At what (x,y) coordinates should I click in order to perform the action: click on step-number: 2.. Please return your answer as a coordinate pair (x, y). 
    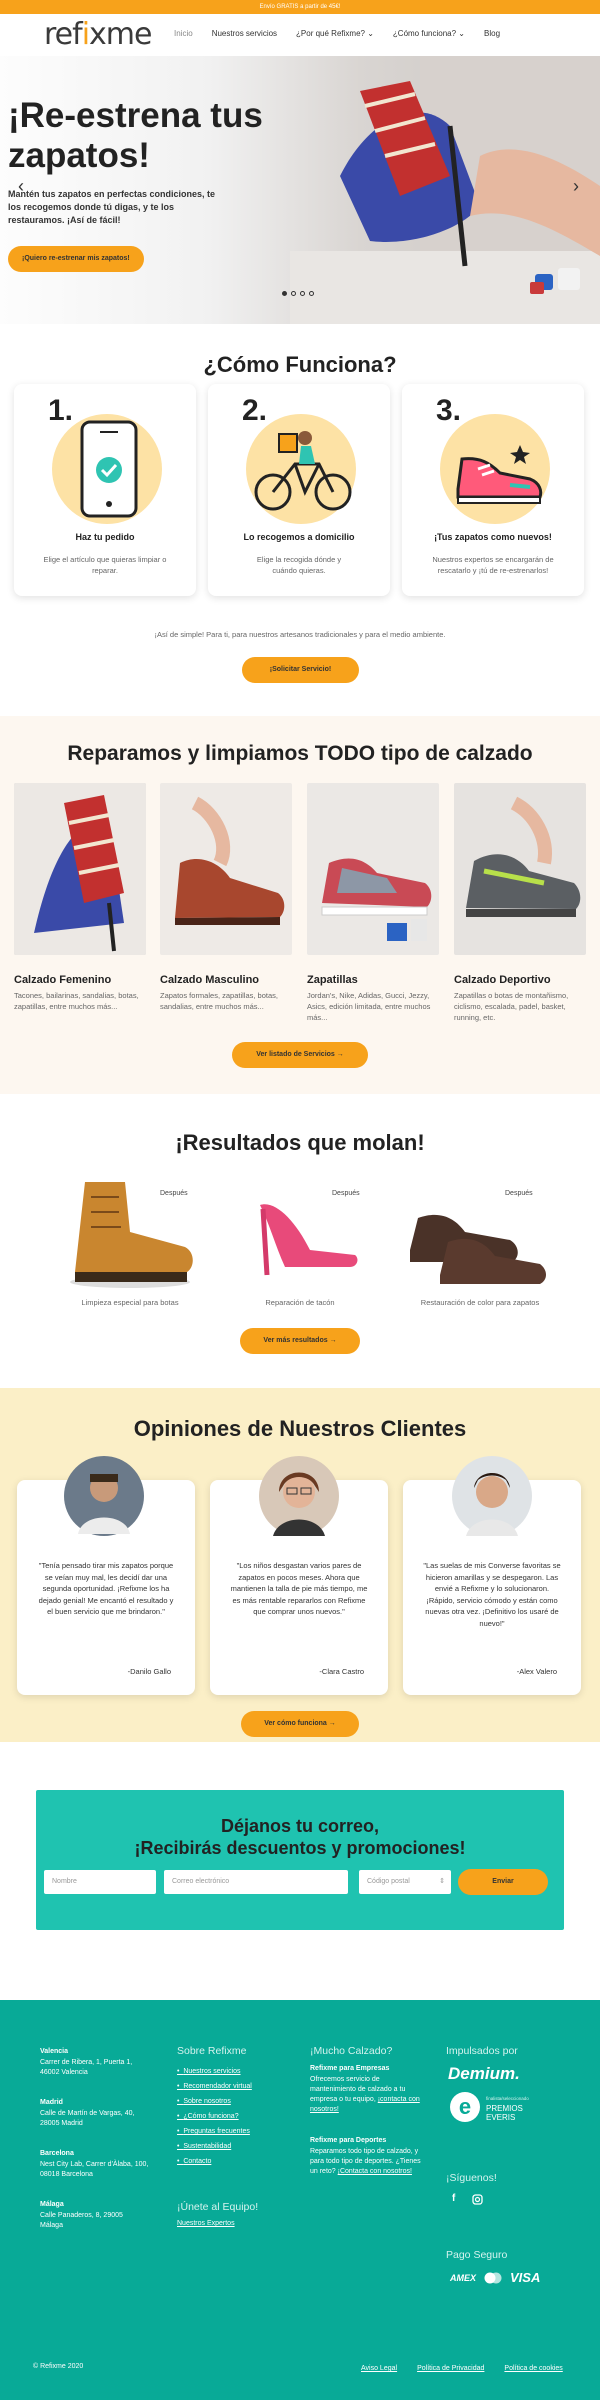
    Looking at the image, I should click on (255, 410).